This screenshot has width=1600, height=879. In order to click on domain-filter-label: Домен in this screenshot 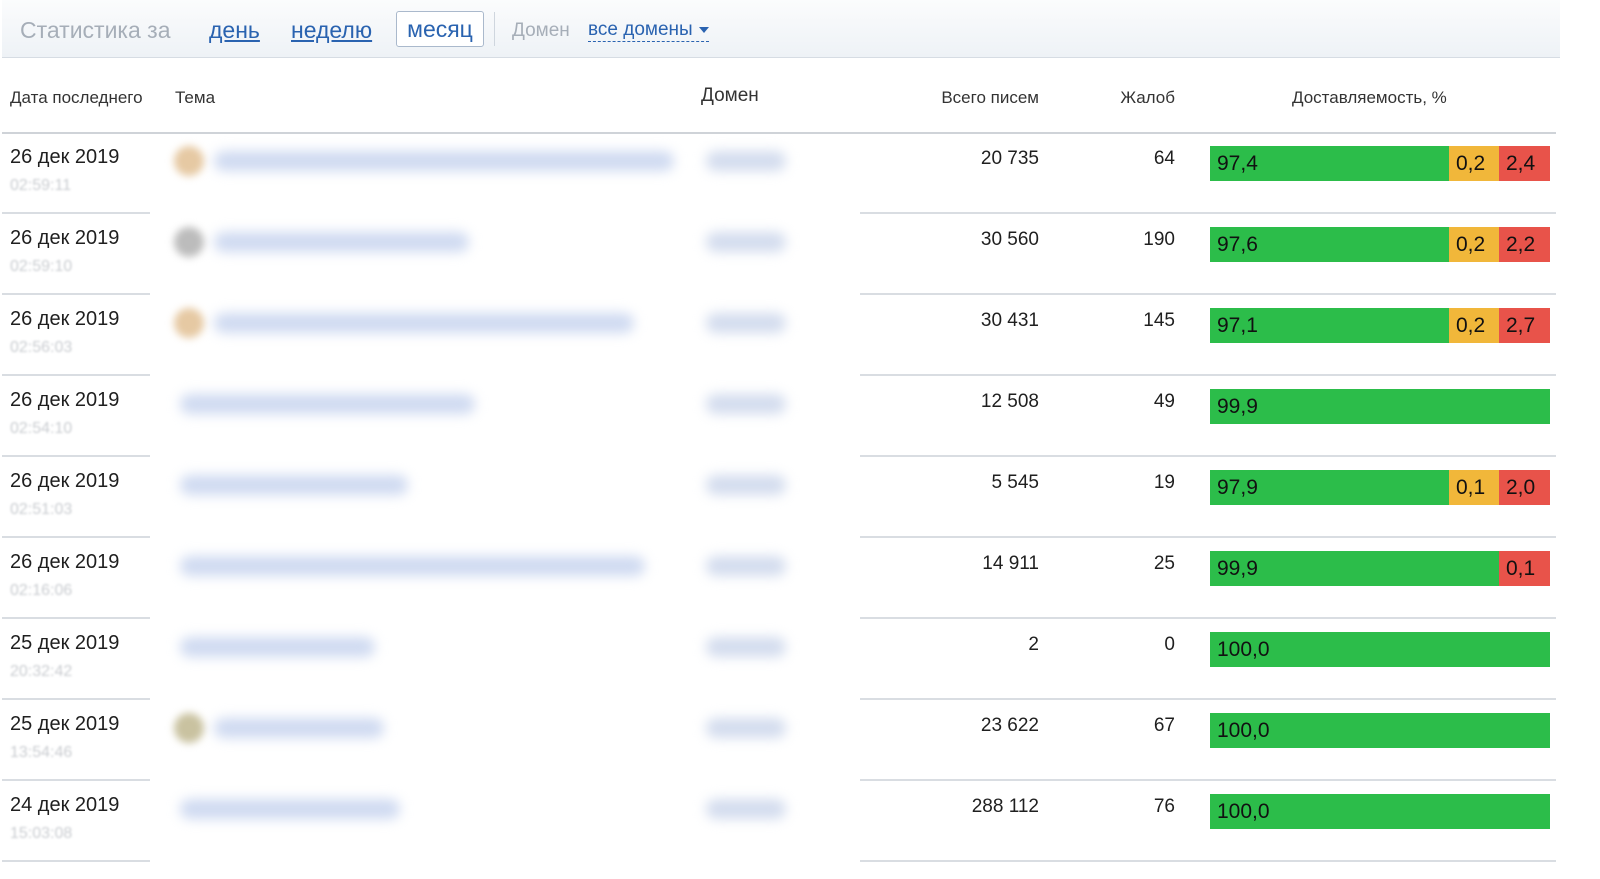, I will do `click(541, 30)`.